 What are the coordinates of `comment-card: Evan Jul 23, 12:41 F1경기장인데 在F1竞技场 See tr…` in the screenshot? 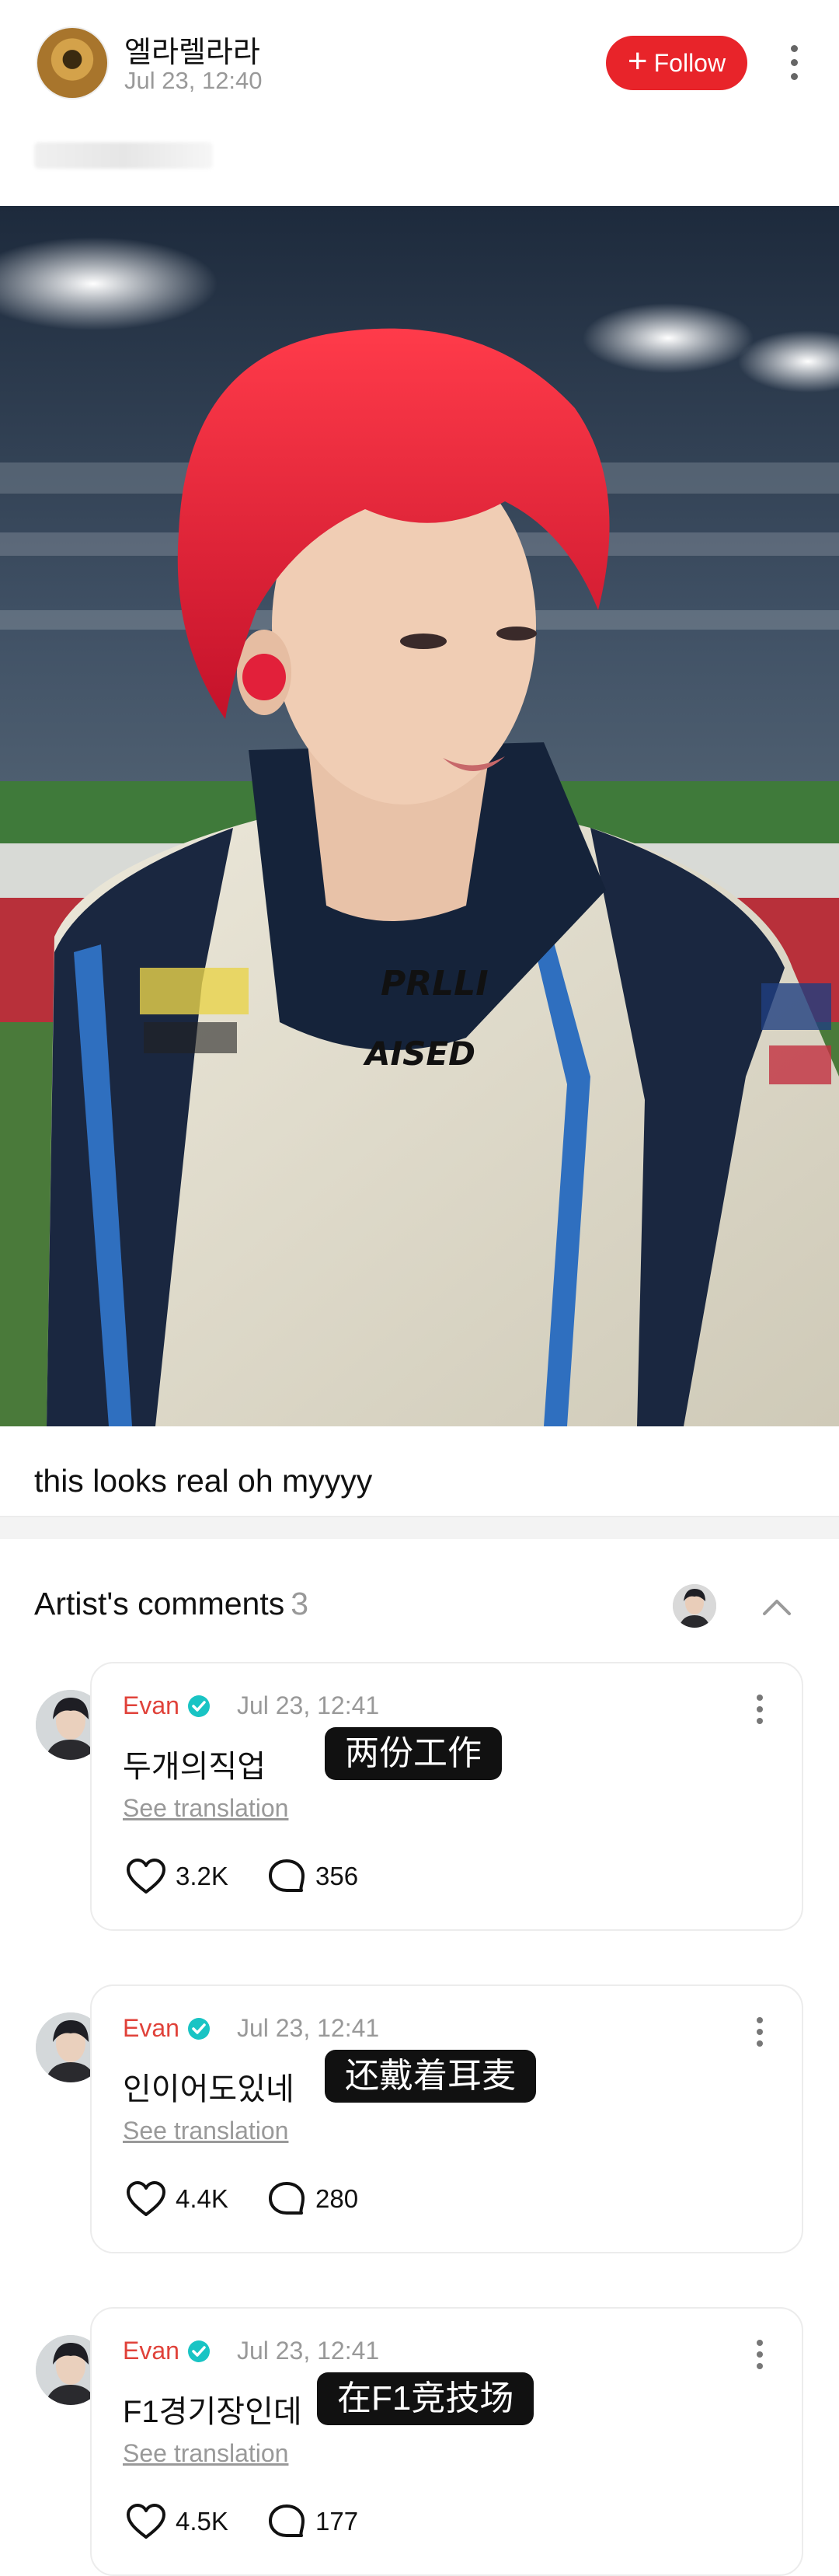 It's located at (447, 2442).